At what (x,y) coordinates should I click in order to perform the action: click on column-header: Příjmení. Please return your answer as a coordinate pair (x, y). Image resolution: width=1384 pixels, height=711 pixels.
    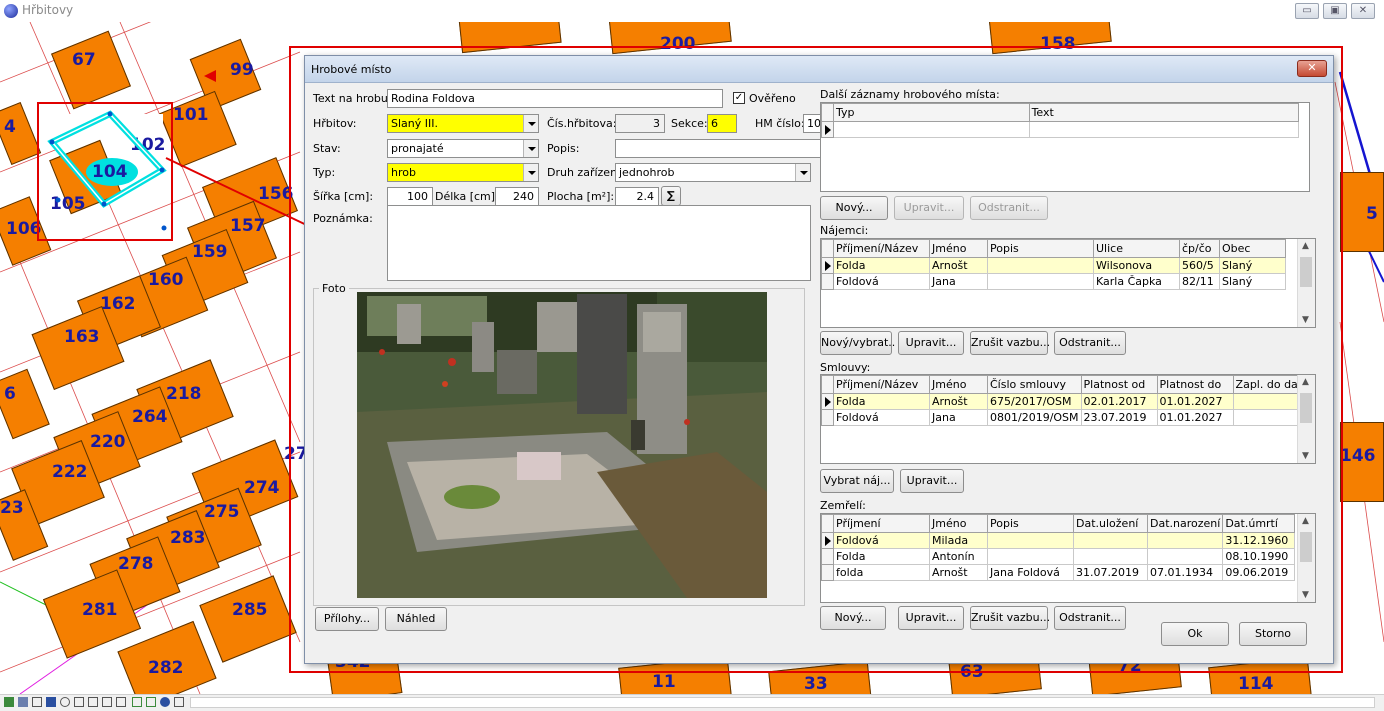
    Looking at the image, I should click on (881, 523).